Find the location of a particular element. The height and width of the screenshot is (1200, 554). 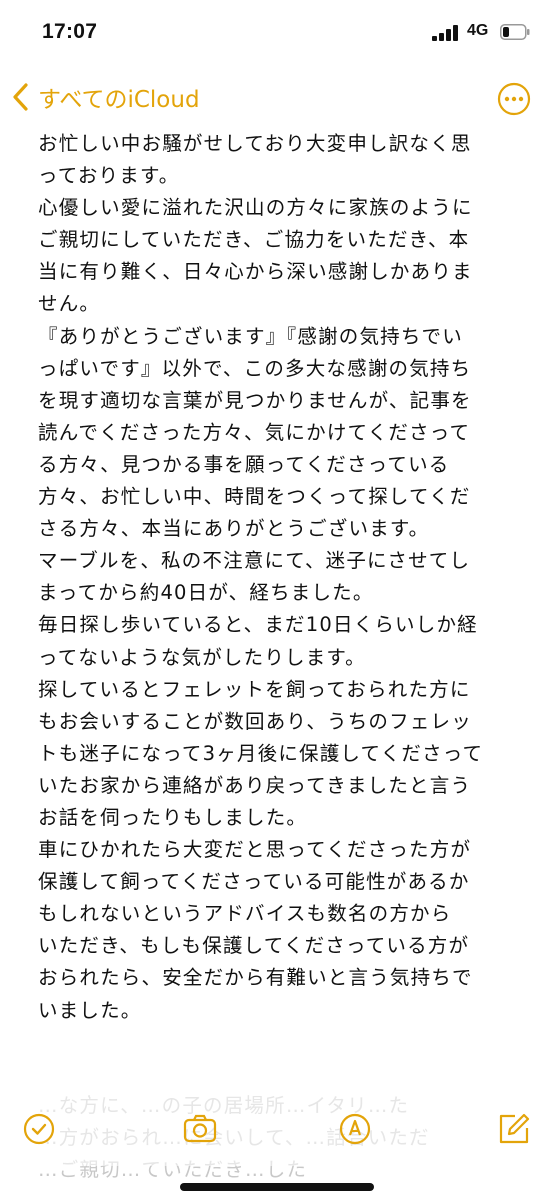

note-line: ご親切にしていただき、ご協力をいただき、本 is located at coordinates (254, 240).